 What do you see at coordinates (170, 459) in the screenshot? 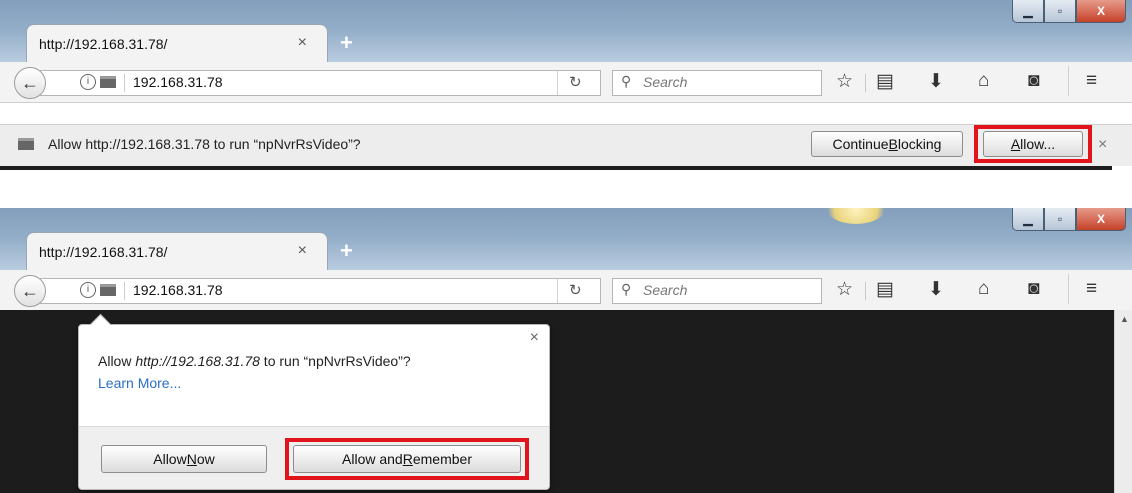
I see `button-label: Allow` at bounding box center [170, 459].